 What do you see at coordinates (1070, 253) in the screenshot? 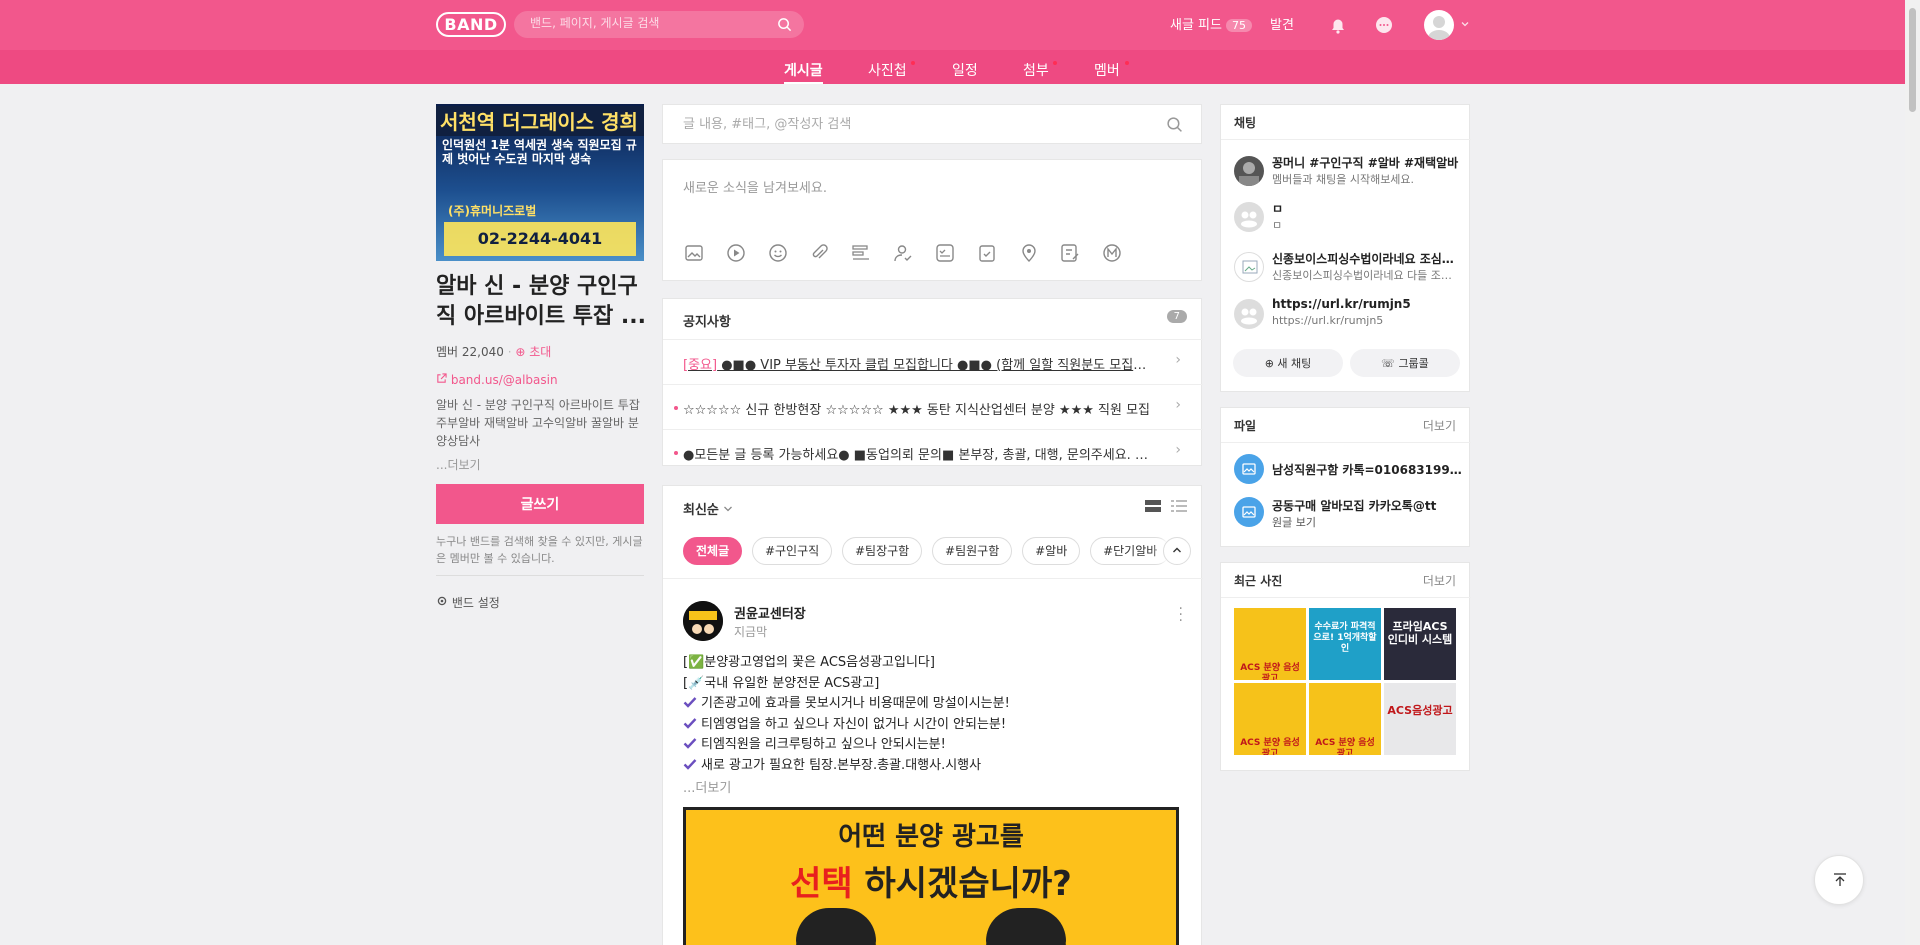
I see `edit-note-icon` at bounding box center [1070, 253].